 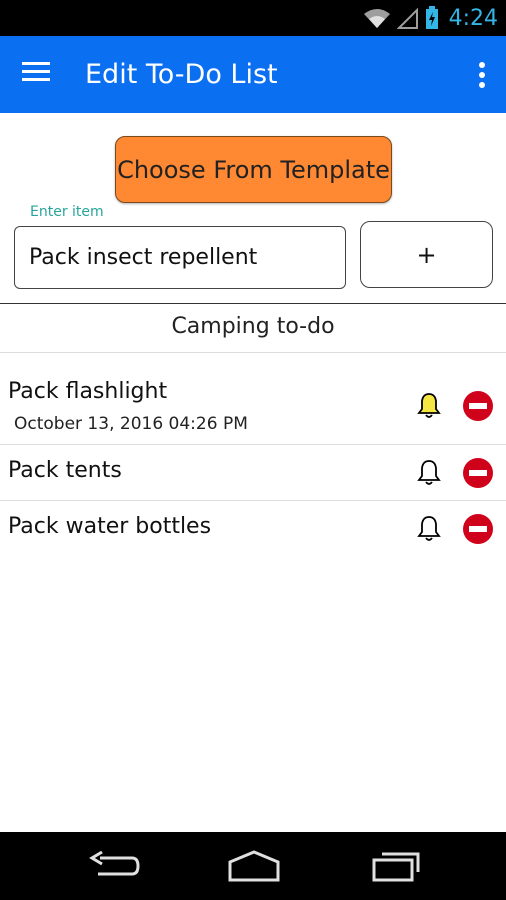 I want to click on item-text: Pack tents, so click(x=65, y=470).